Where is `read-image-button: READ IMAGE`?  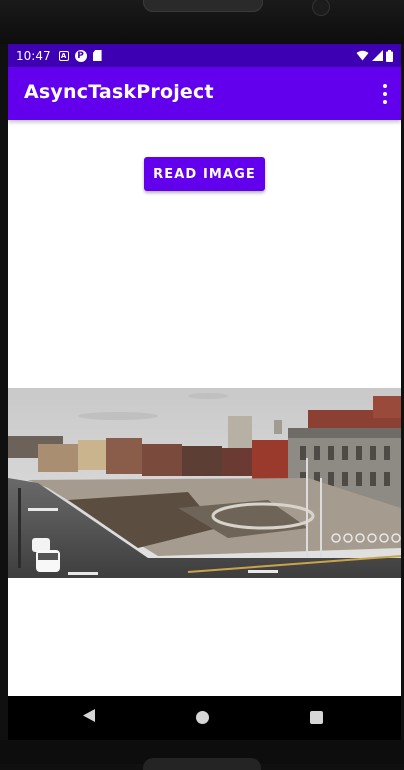
read-image-button: READ IMAGE is located at coordinates (204, 174).